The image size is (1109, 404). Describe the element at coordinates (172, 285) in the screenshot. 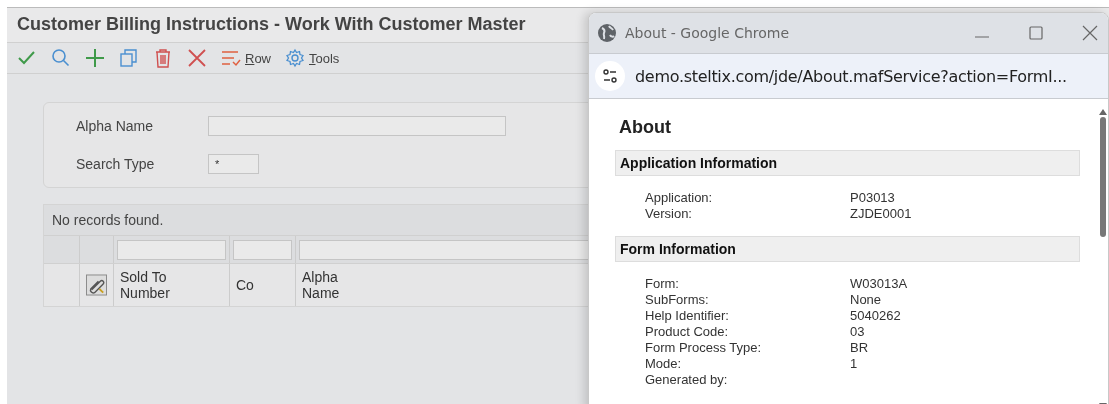

I see `column-header: Sold To Number` at that location.